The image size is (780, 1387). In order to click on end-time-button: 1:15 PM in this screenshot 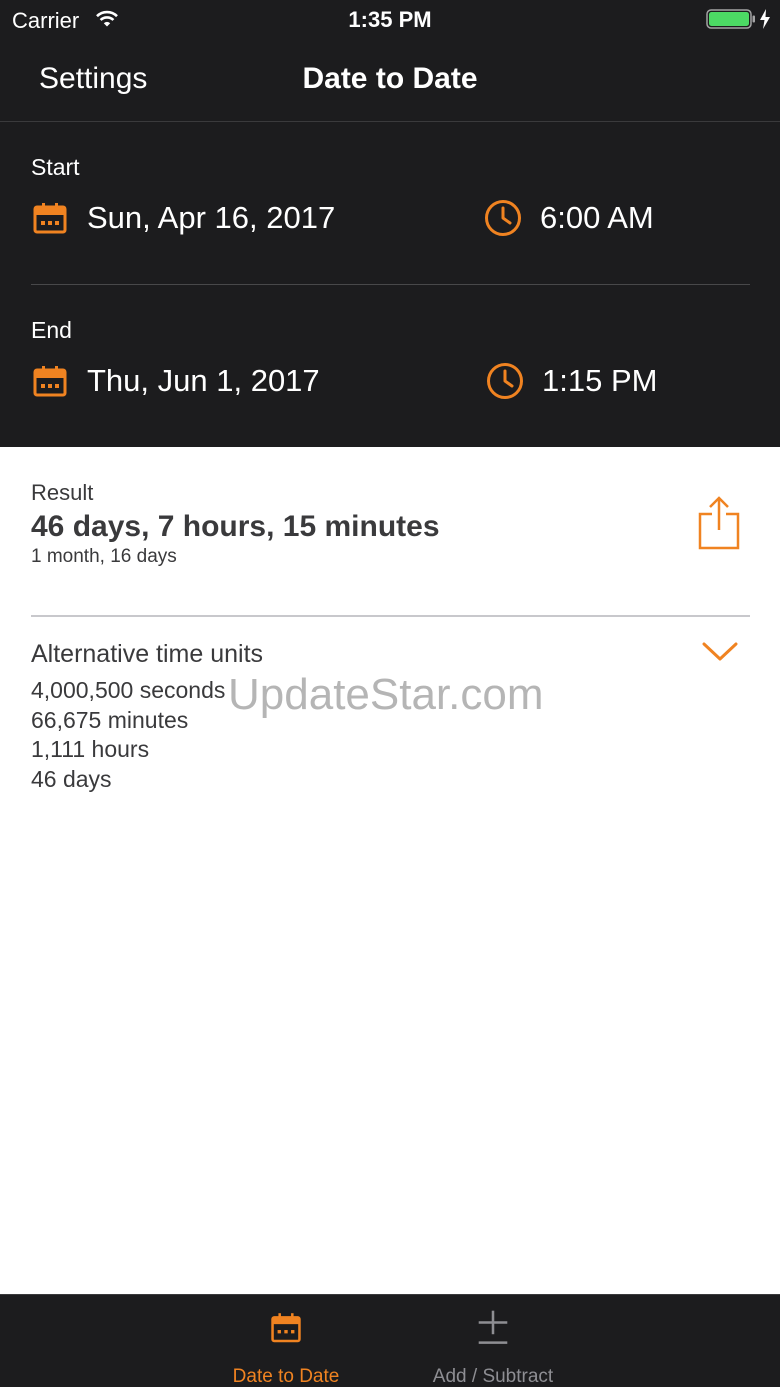, I will do `click(571, 381)`.